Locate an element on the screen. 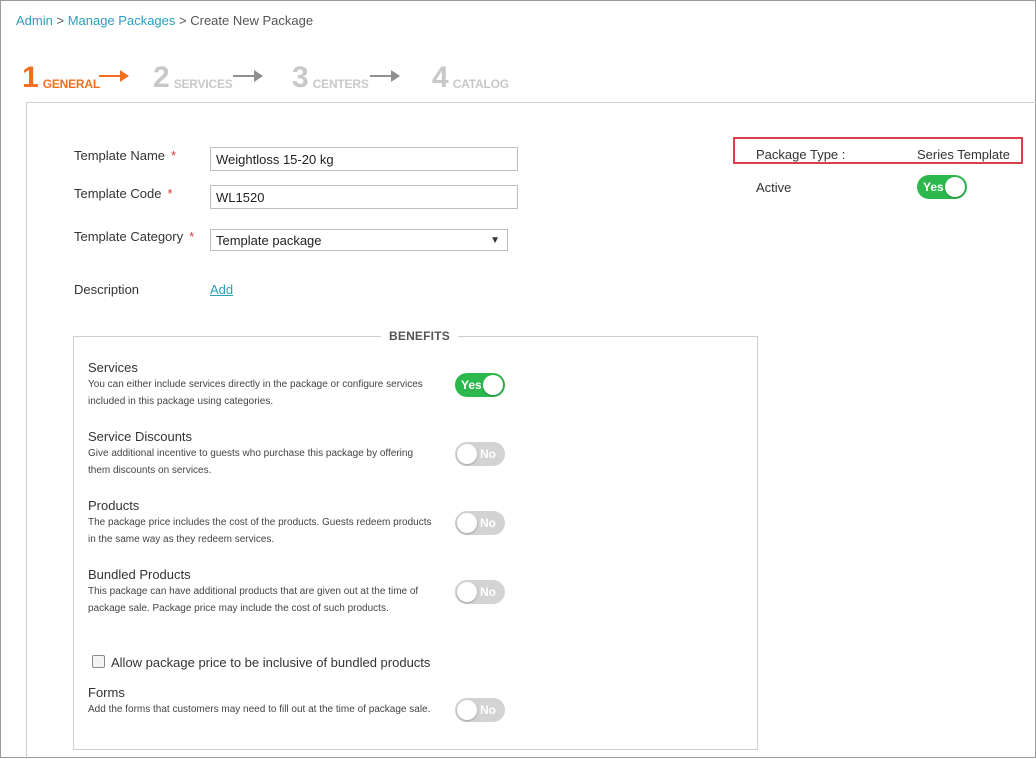 Image resolution: width=1036 pixels, height=759 pixels. services-title: Services is located at coordinates (113, 367).